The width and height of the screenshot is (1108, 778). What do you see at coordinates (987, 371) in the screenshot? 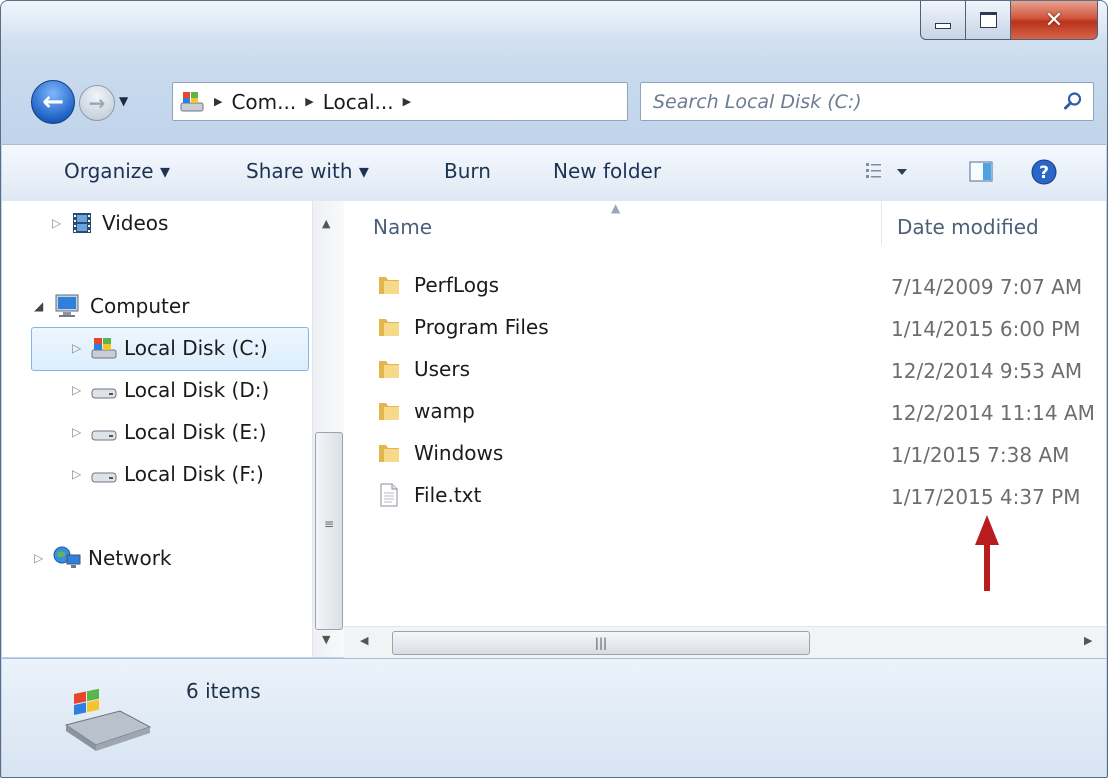
I see `file-date: 12/2/2014 9:53 AM` at bounding box center [987, 371].